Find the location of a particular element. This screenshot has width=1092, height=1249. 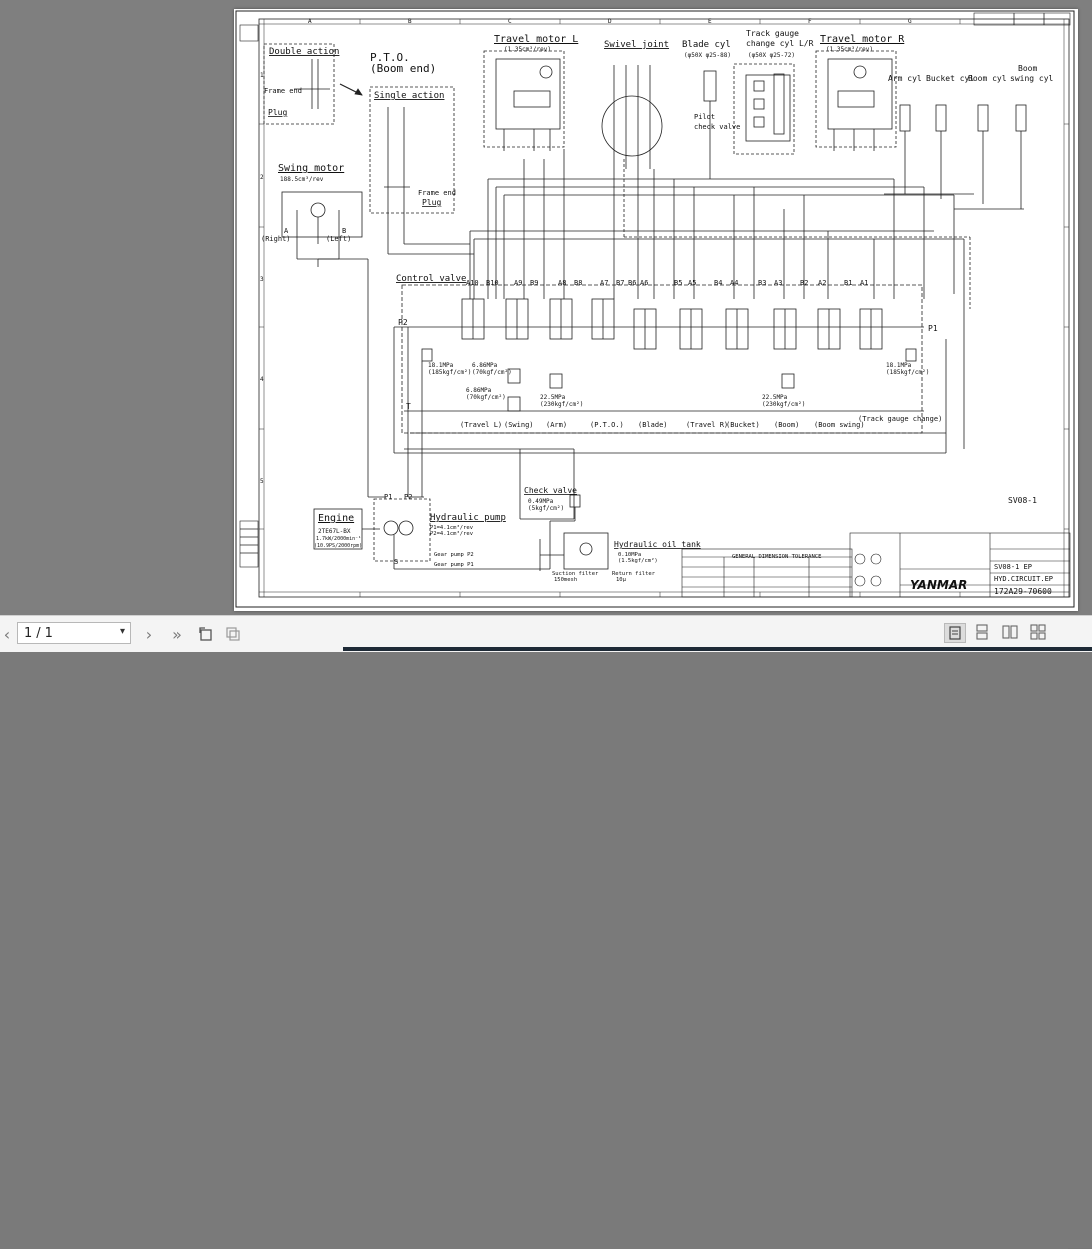

function-boom-swing: (Boom swing) is located at coordinates (839, 425).